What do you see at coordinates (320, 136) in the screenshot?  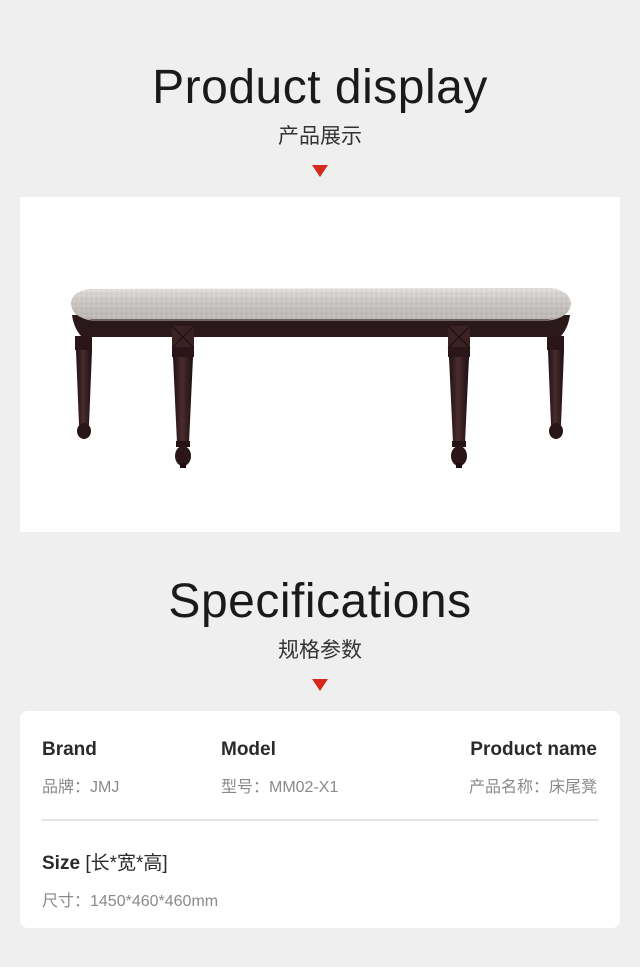 I see `section-subtitle: 产品展示` at bounding box center [320, 136].